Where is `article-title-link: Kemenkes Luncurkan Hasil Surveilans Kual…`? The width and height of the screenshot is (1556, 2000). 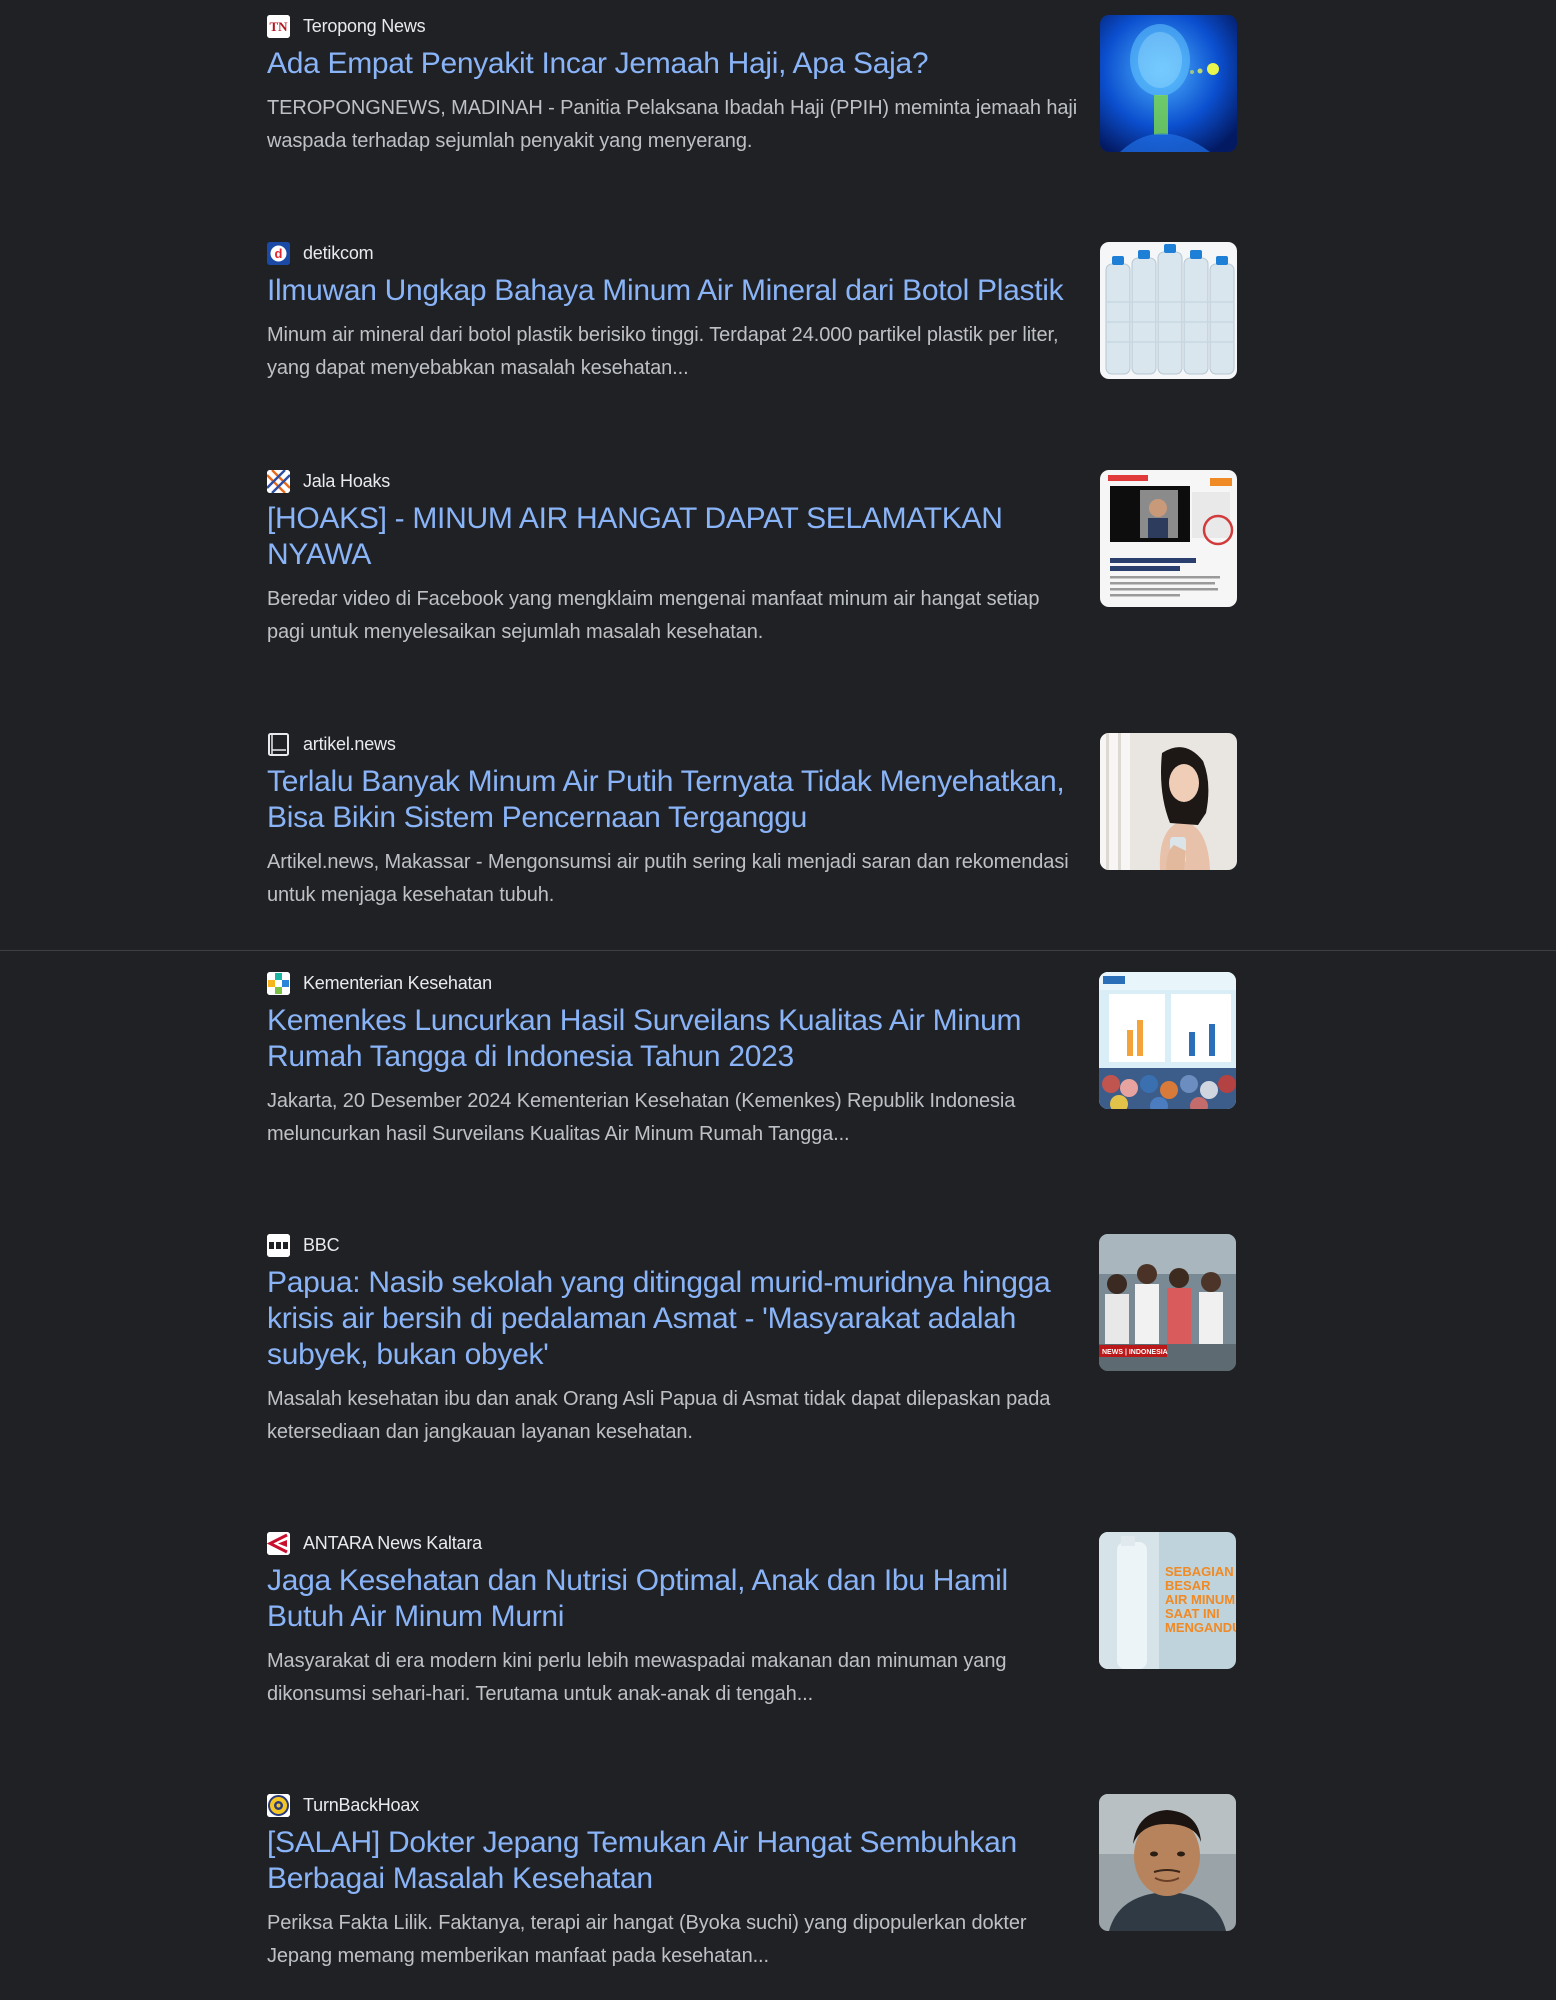 article-title-link: Kemenkes Luncurkan Hasil Surveilans Kual… is located at coordinates (674, 1039).